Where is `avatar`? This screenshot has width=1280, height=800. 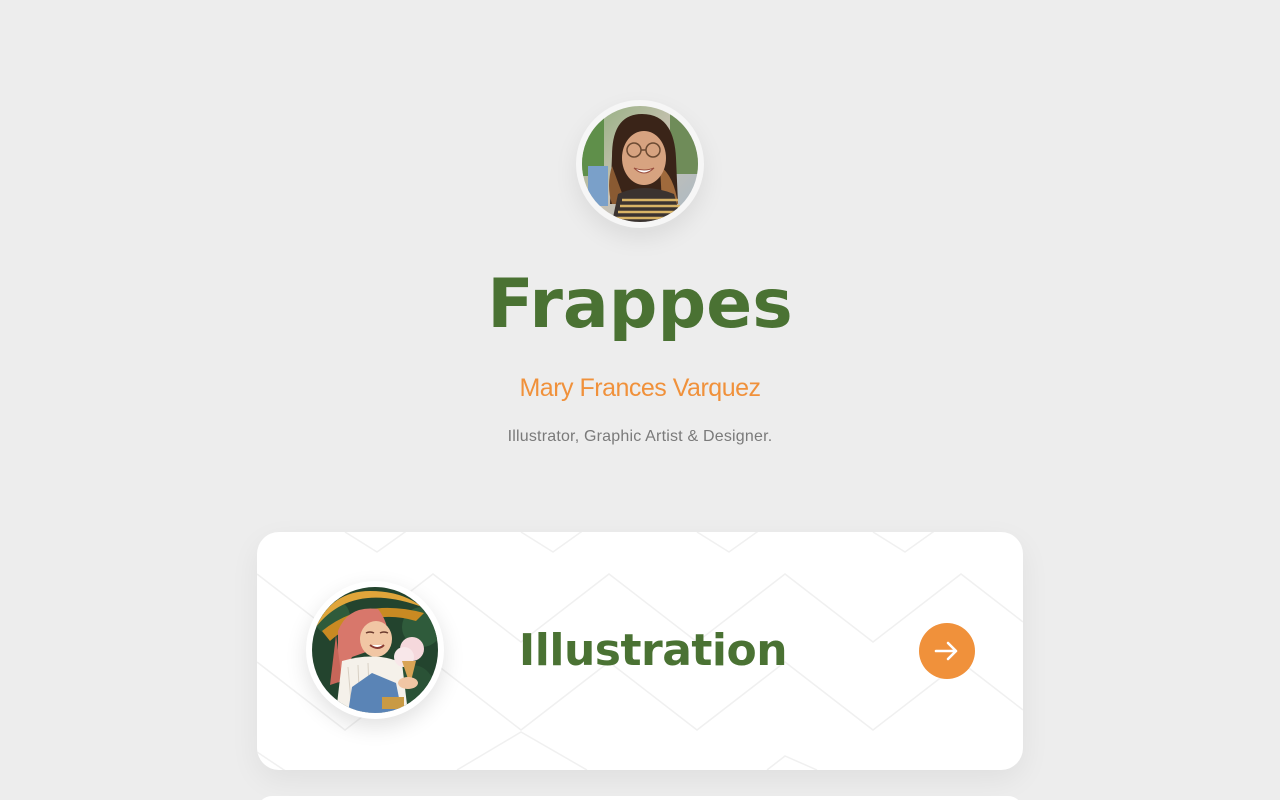
avatar is located at coordinates (640, 164).